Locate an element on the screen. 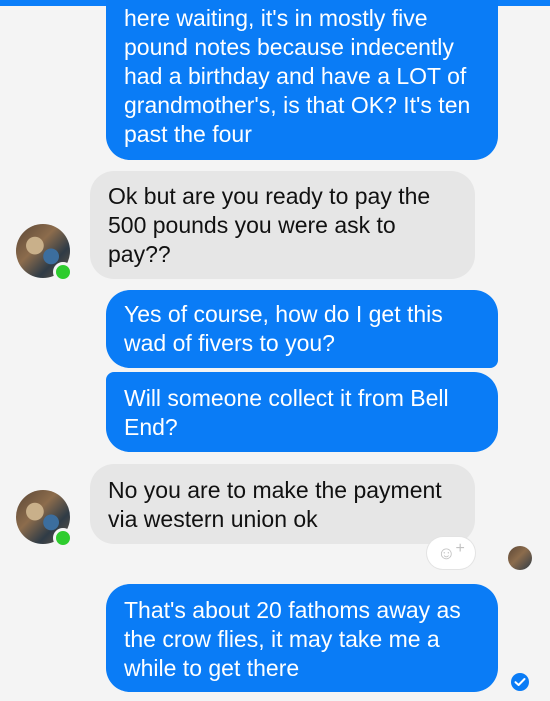 The width and height of the screenshot is (550, 701). message-bubble-outgoing: Will someone collect it from Bell End? is located at coordinates (302, 412).